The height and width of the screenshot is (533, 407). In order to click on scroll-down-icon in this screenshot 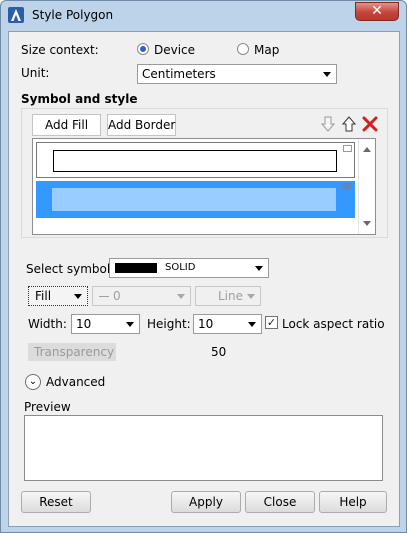, I will do `click(367, 223)`.